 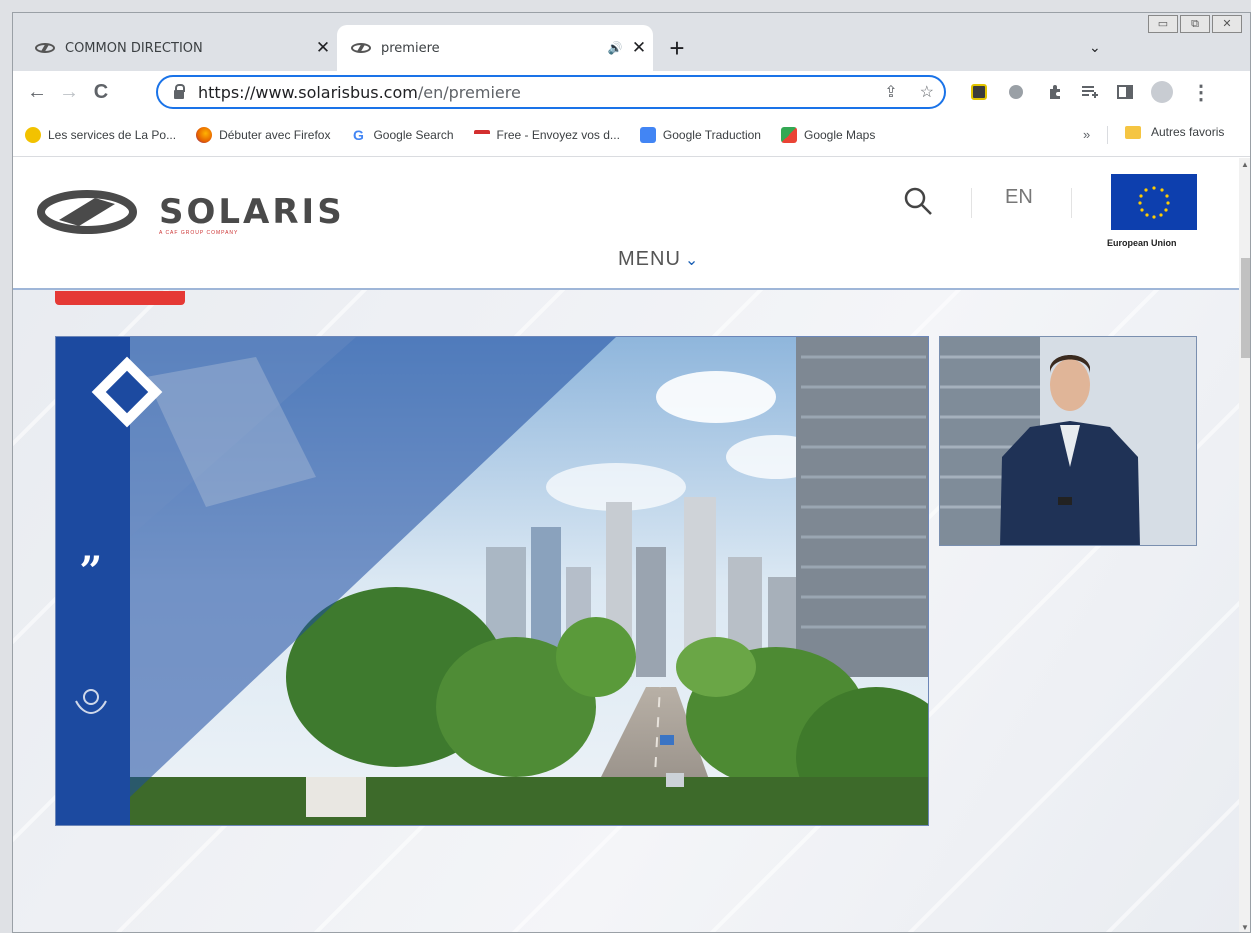 What do you see at coordinates (788, 134) in the screenshot?
I see `google-maps-icon` at bounding box center [788, 134].